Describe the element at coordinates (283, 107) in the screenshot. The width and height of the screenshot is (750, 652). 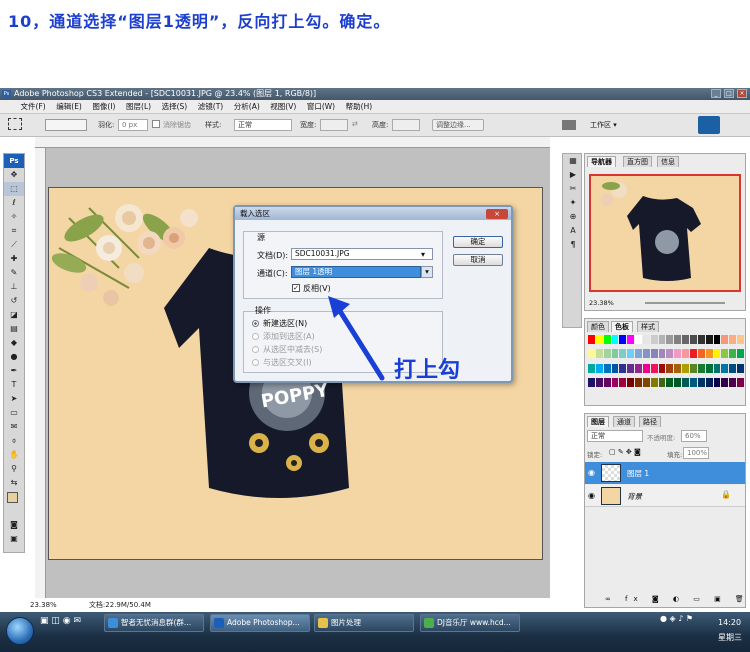
I see `menu-view: 视图(V)` at that location.